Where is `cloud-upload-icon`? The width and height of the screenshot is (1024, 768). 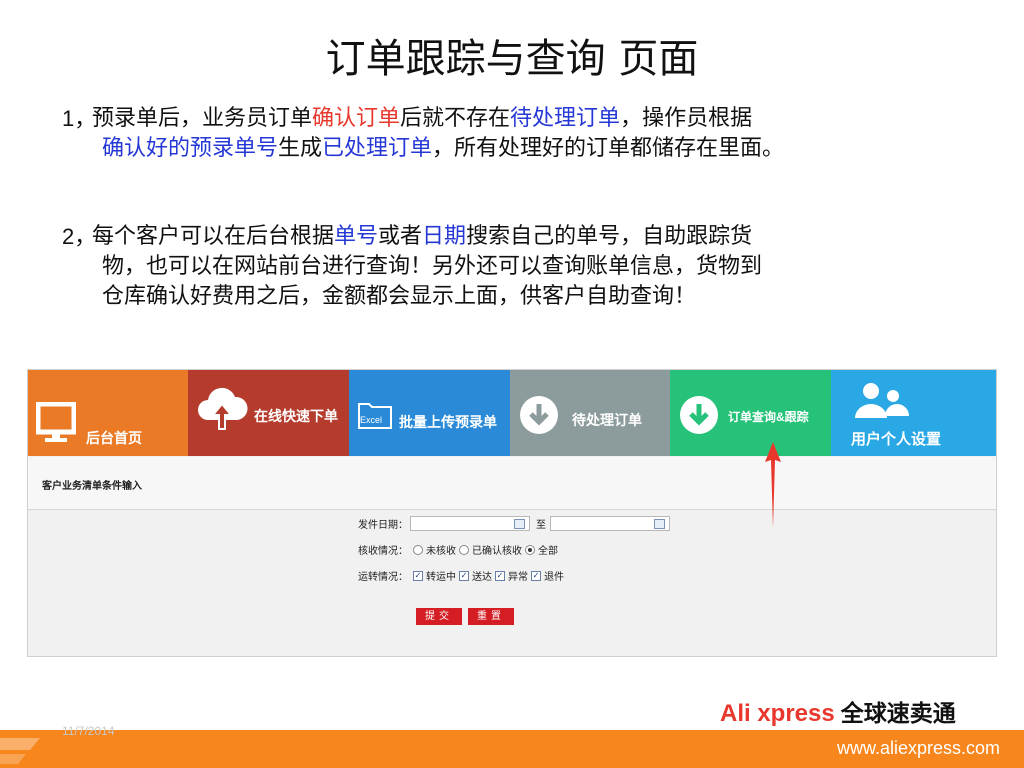 cloud-upload-icon is located at coordinates (223, 408).